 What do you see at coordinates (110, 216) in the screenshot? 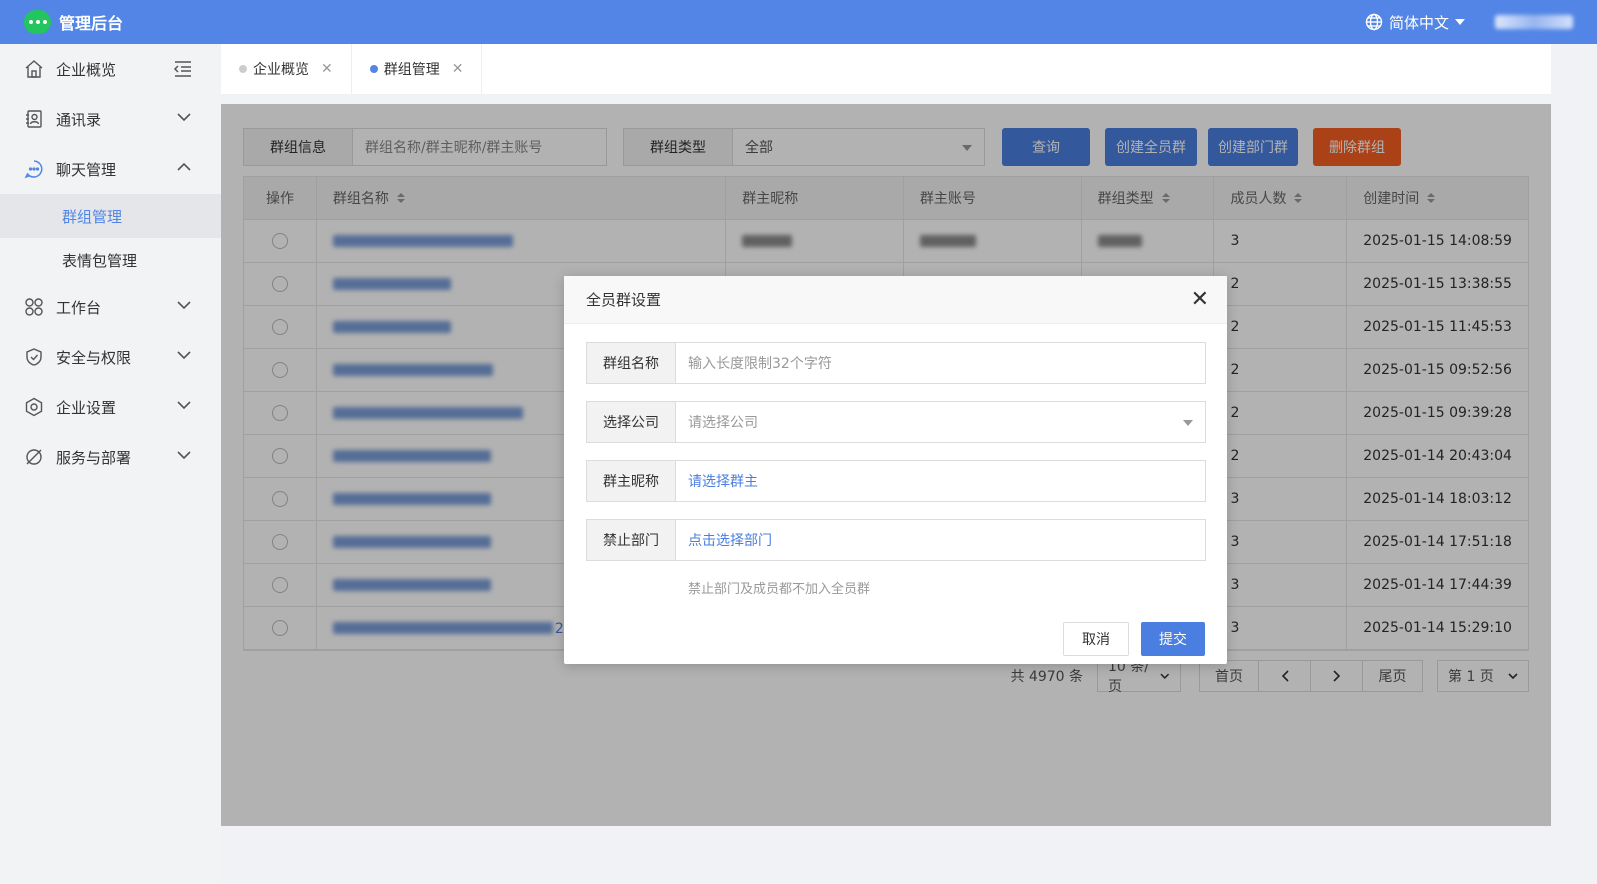
I see `sidebar-subitem-group-management: 群组管理` at bounding box center [110, 216].